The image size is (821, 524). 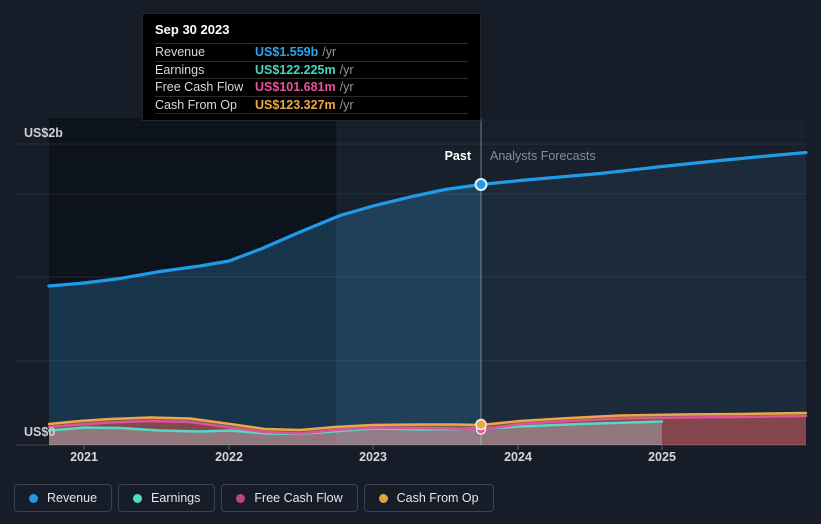 I want to click on tooltip-date: Sep 30 2023, so click(x=192, y=29).